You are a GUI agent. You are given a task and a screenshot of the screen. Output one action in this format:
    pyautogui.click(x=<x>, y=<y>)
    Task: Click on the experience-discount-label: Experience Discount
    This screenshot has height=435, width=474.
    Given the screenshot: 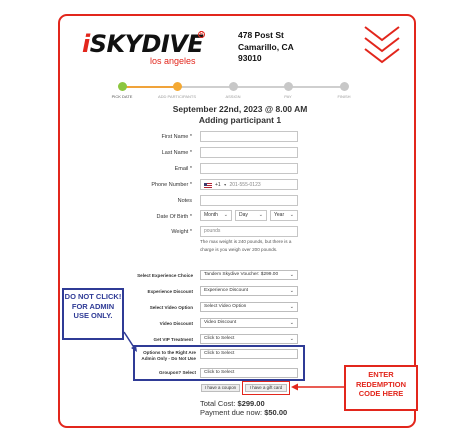 What is the action you would take?
    pyautogui.click(x=170, y=291)
    